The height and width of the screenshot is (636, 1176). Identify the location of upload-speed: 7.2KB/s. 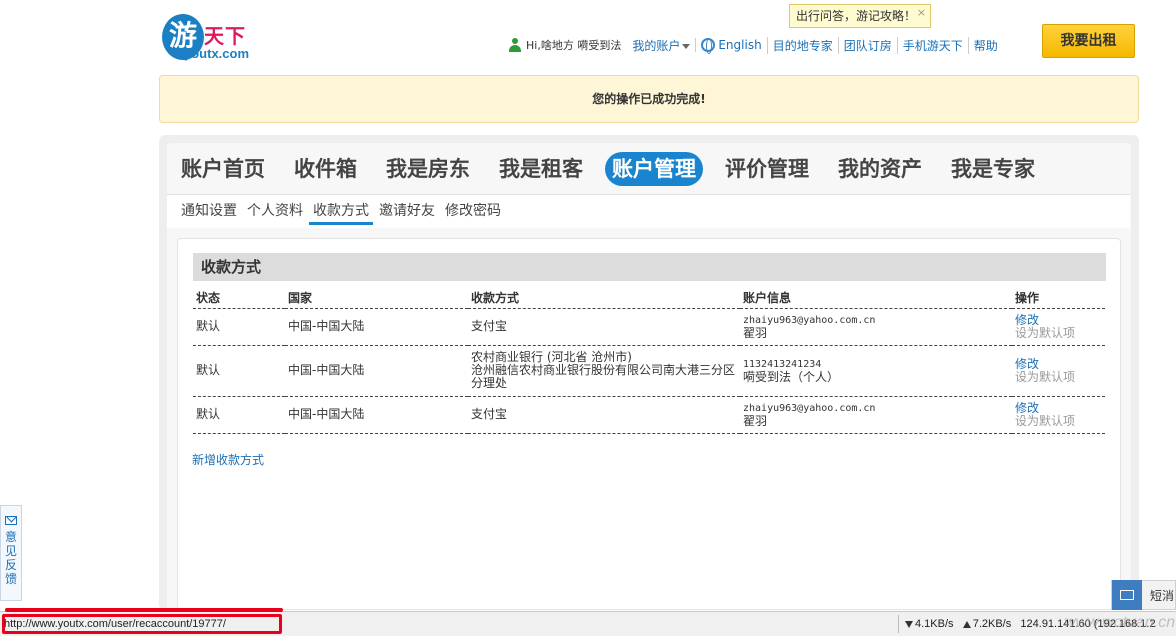
(992, 624).